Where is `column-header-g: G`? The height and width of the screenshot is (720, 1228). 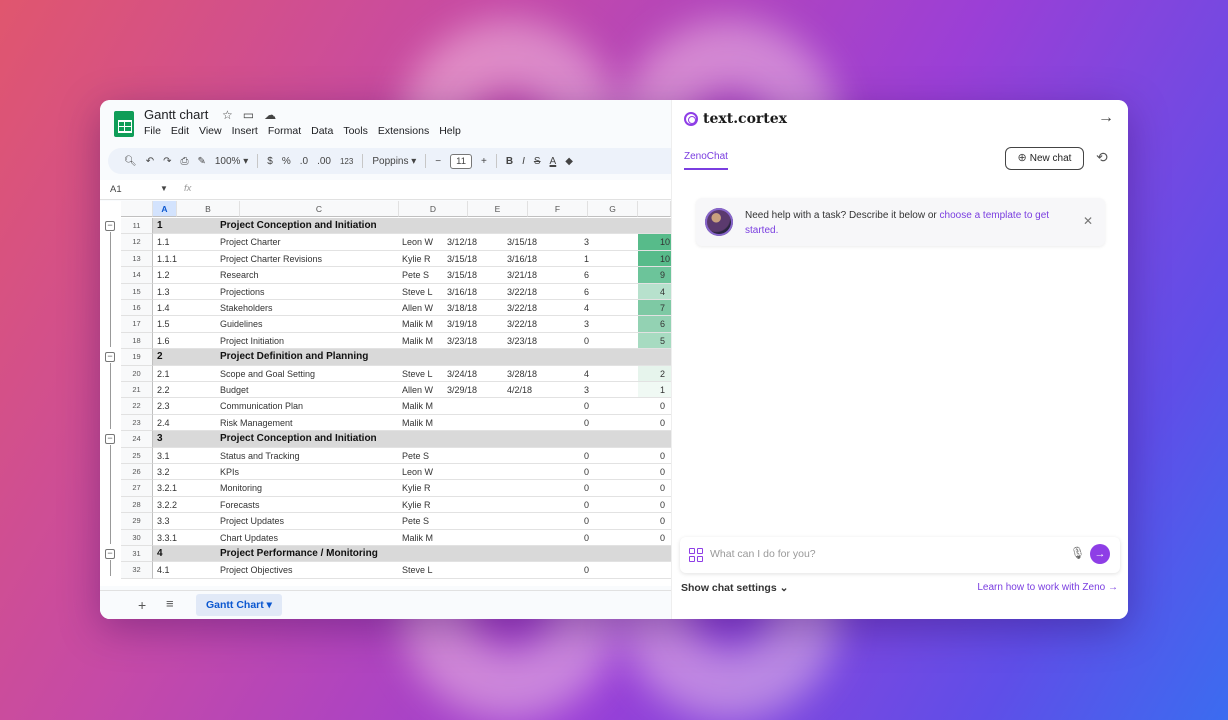 column-header-g: G is located at coordinates (613, 209).